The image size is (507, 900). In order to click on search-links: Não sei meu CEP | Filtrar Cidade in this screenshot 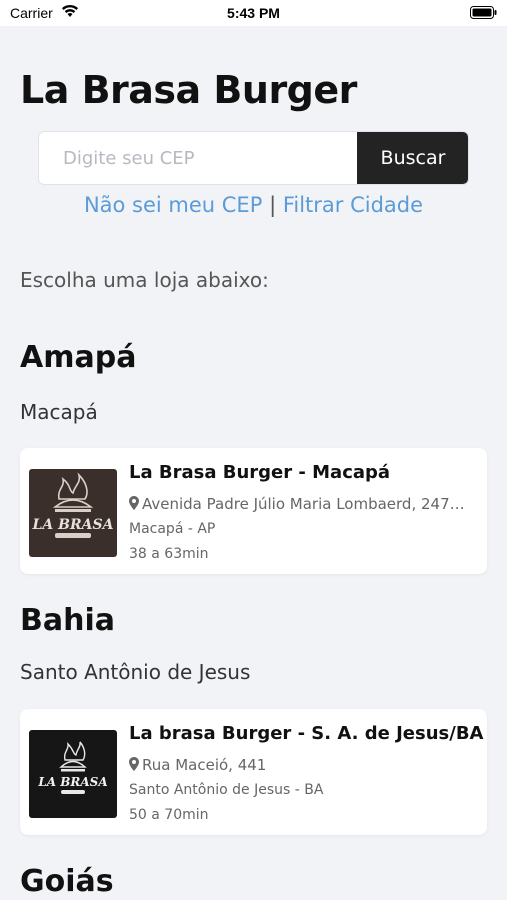, I will do `click(253, 205)`.